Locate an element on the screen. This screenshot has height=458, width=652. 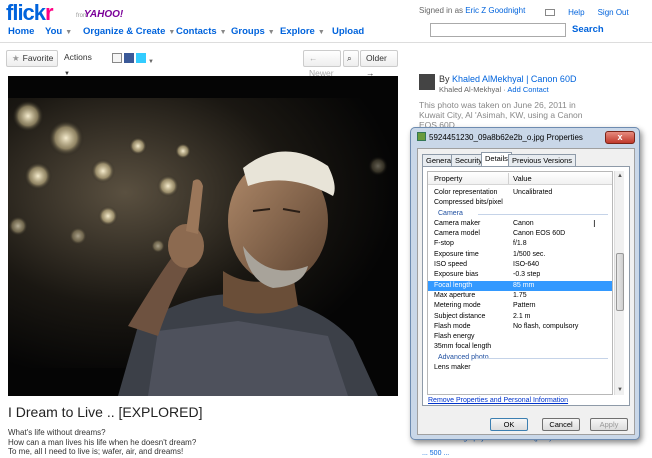
property-row: Exposure bias -0.3 step is located at coordinates (520, 275).